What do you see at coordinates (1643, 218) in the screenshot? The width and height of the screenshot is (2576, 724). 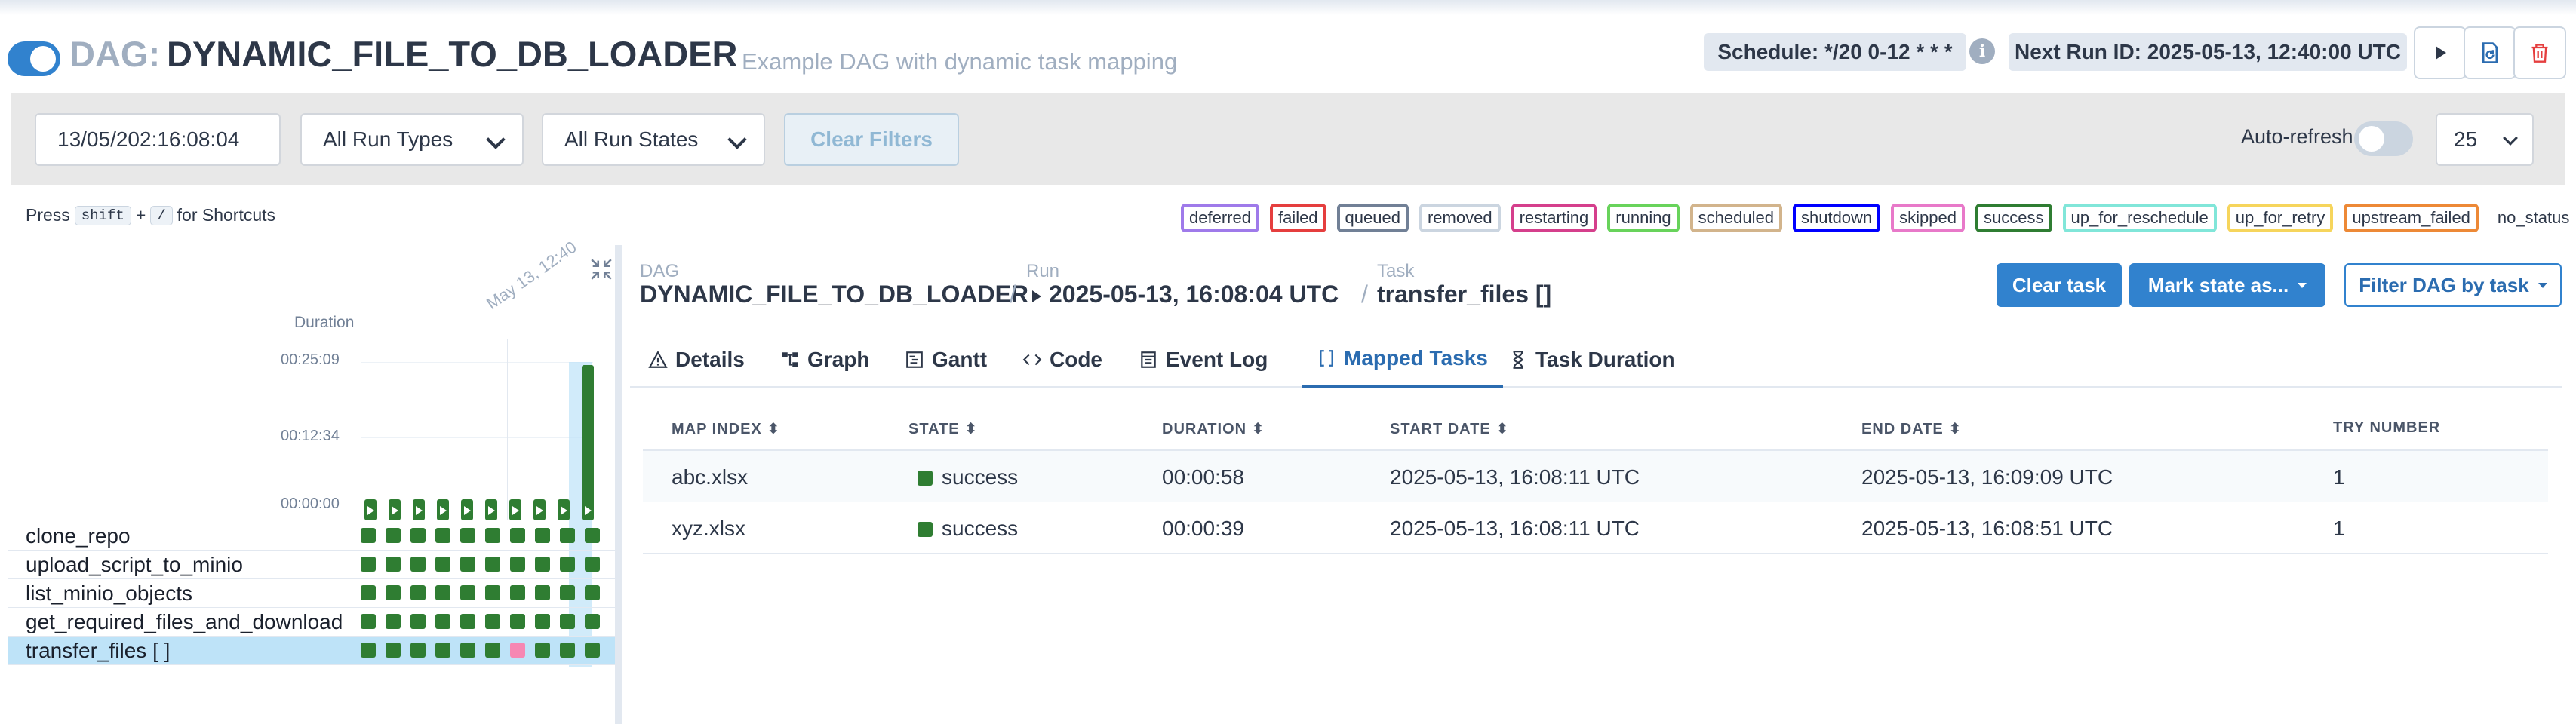 I see `legend-running: running` at bounding box center [1643, 218].